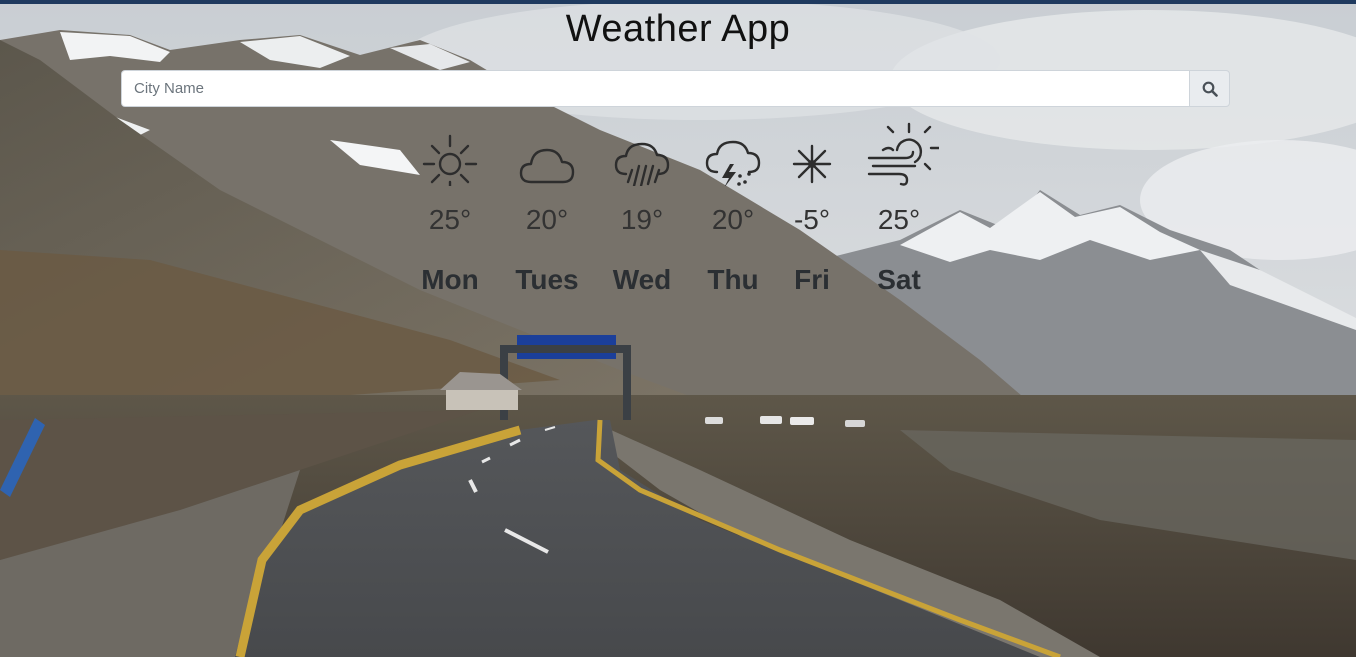  I want to click on top-accent-bar, so click(678, 2).